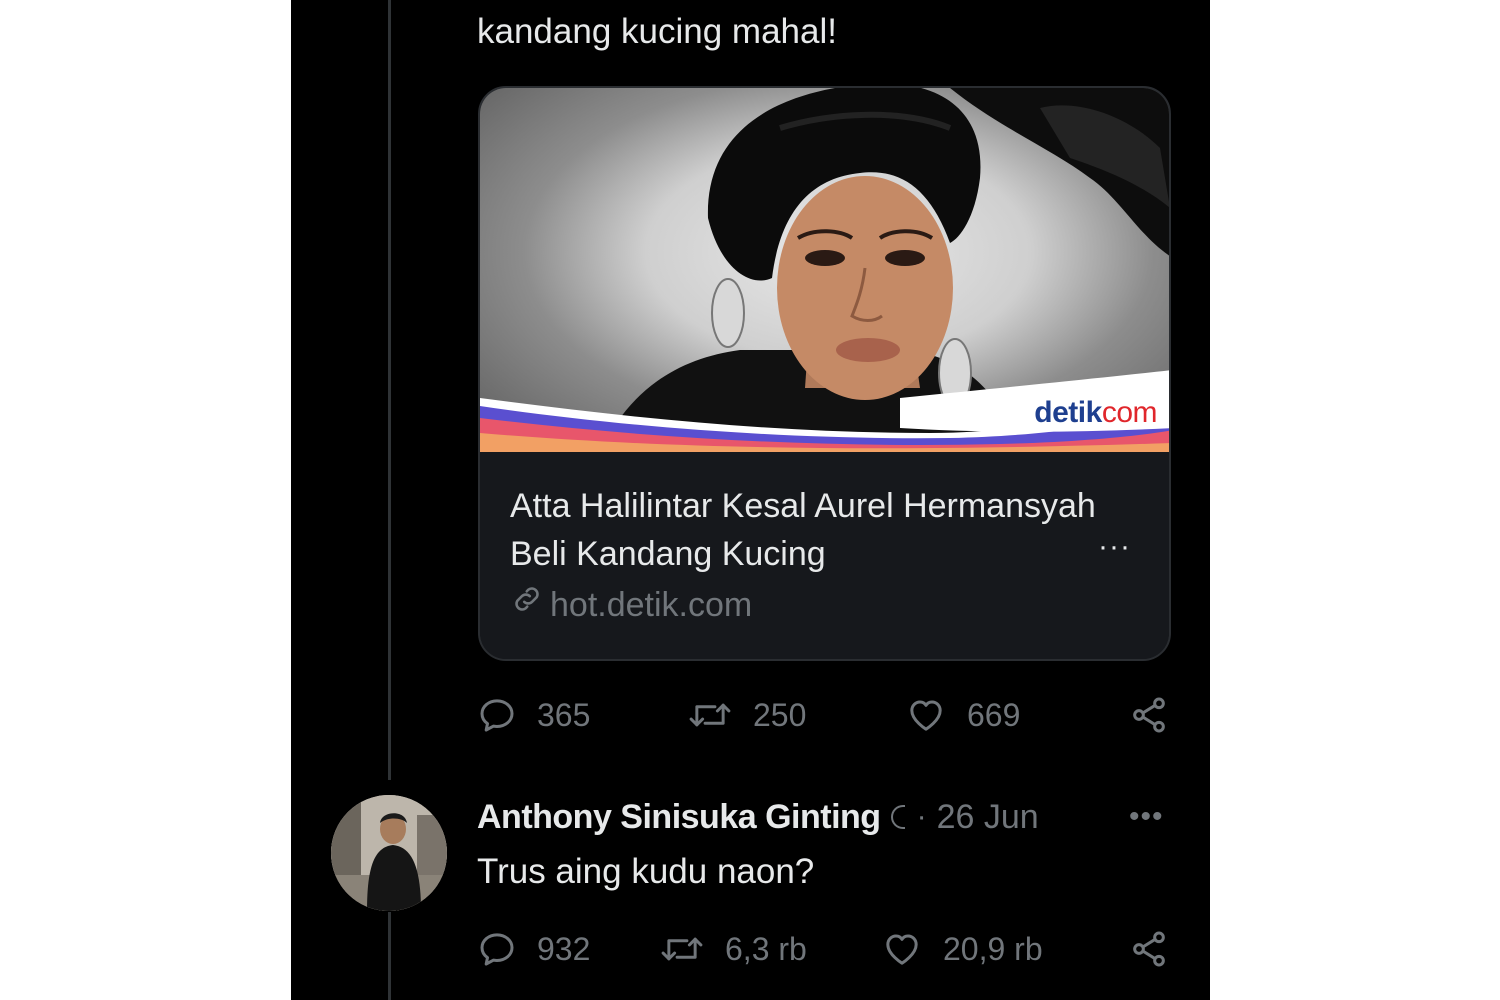 The width and height of the screenshot is (1500, 1000). Describe the element at coordinates (389, 956) in the screenshot. I see `thread-connector-line-lower` at that location.